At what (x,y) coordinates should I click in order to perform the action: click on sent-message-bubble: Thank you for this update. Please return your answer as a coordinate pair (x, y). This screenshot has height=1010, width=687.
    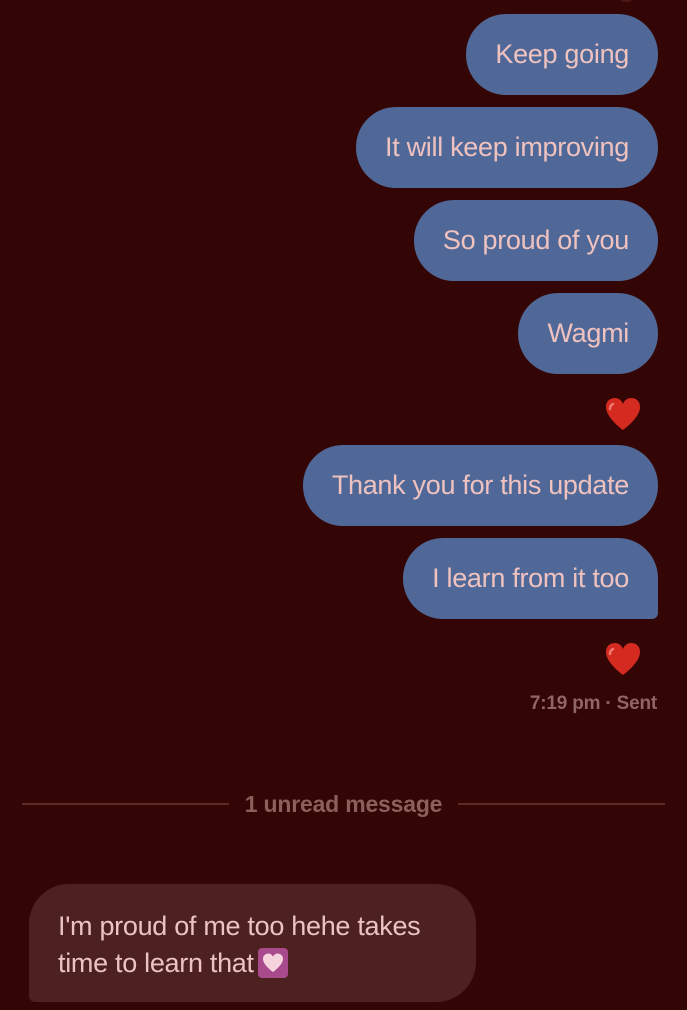
    Looking at the image, I should click on (480, 485).